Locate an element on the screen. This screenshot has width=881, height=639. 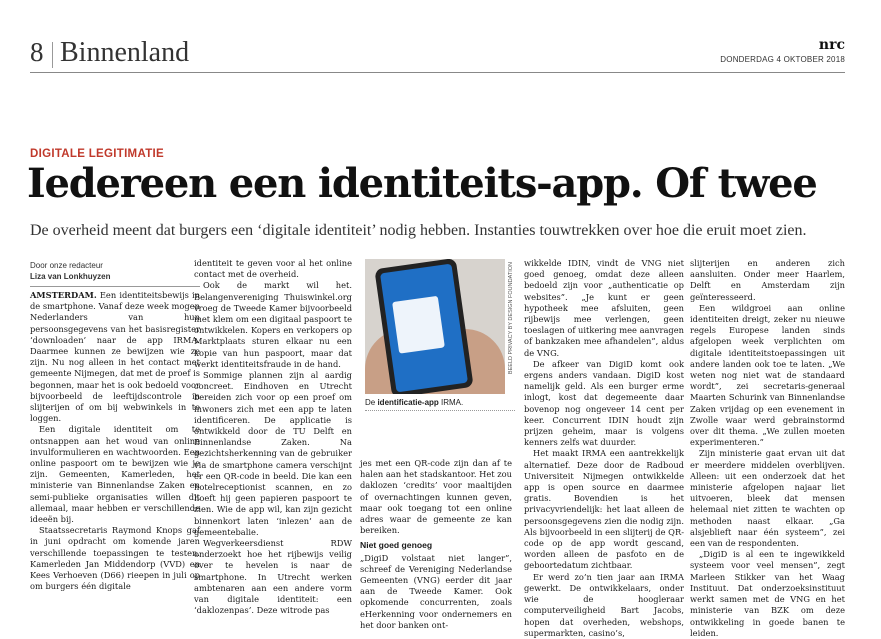
byline-name: Liza van Lonkhuyzen is located at coordinates (70, 276).